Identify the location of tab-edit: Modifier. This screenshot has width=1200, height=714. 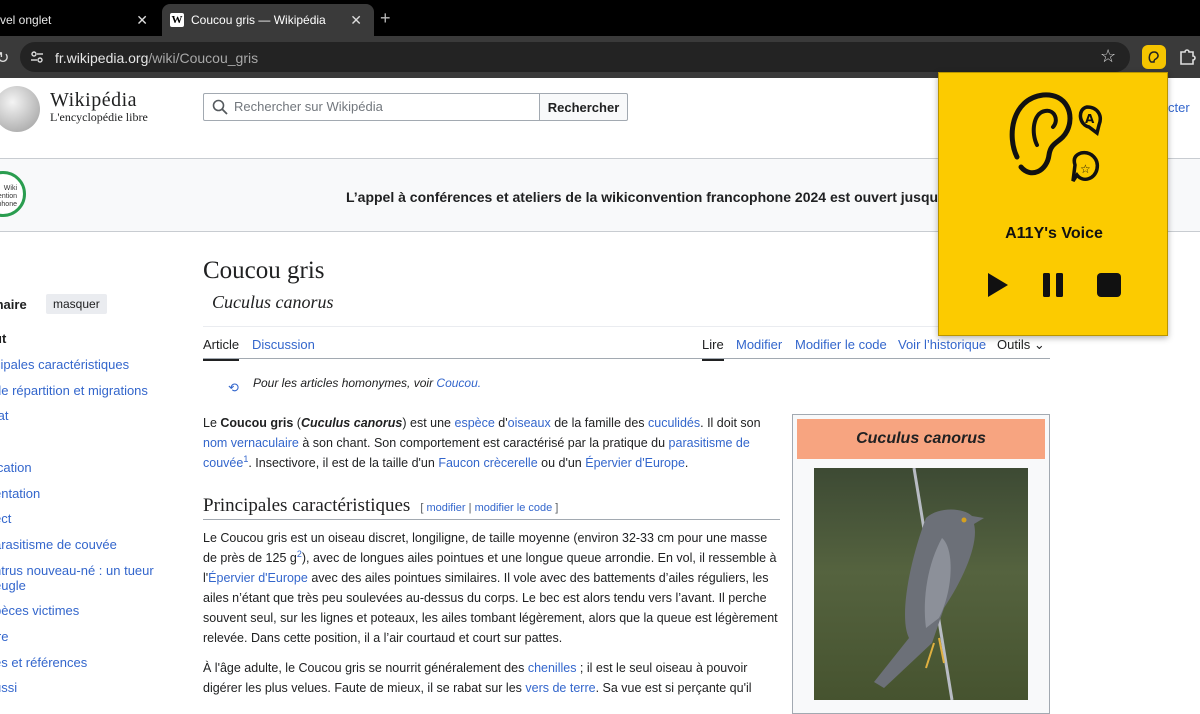
(759, 344).